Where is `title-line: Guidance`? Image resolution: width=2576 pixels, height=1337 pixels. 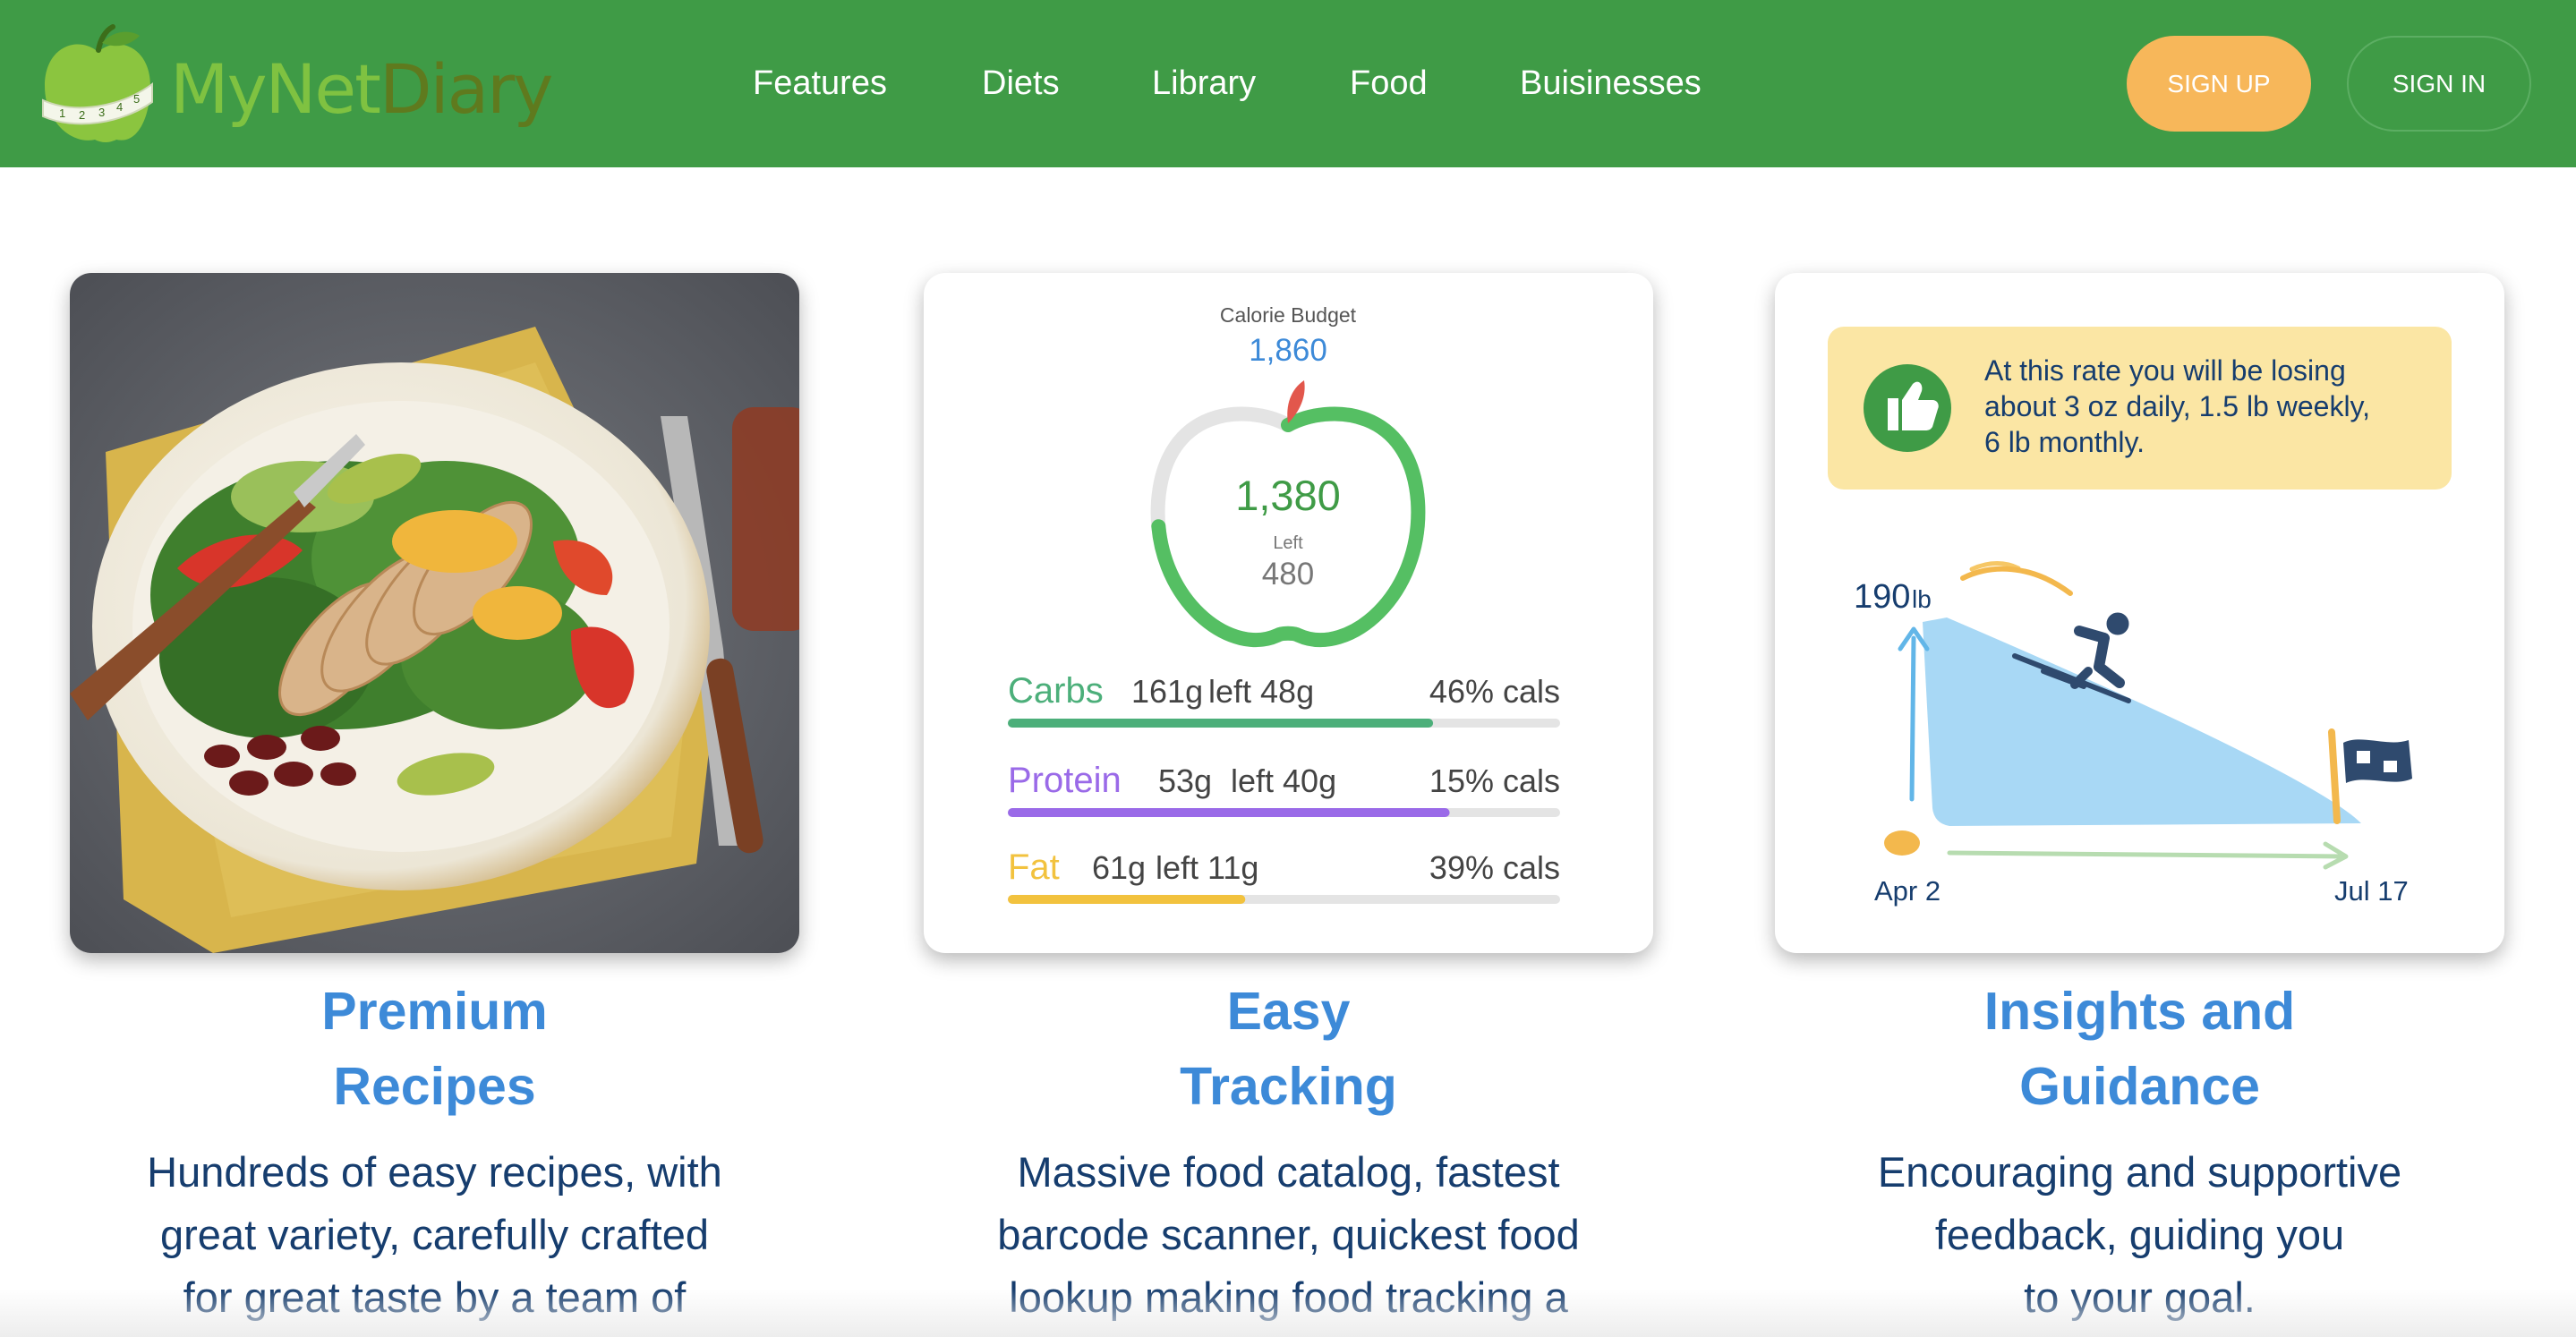
title-line: Guidance is located at coordinates (2139, 1086).